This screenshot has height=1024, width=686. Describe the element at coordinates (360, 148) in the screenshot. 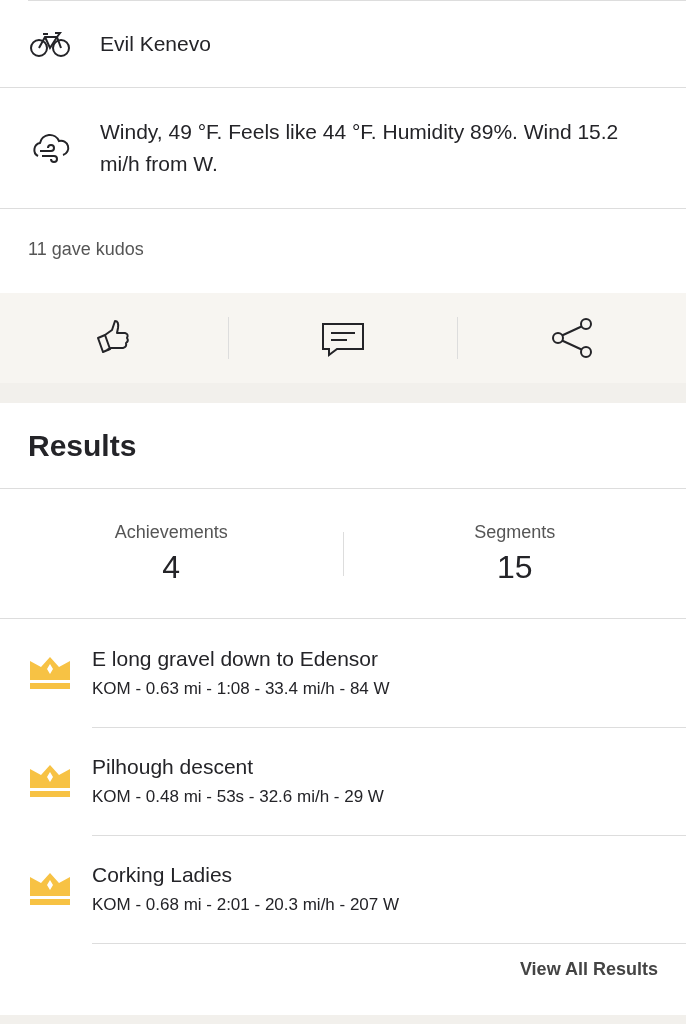

I see `weather-text: Windy, 49 °F. Feels like 44 °F. Humidity 89%. Wind 15.2 mi/h from W.` at that location.